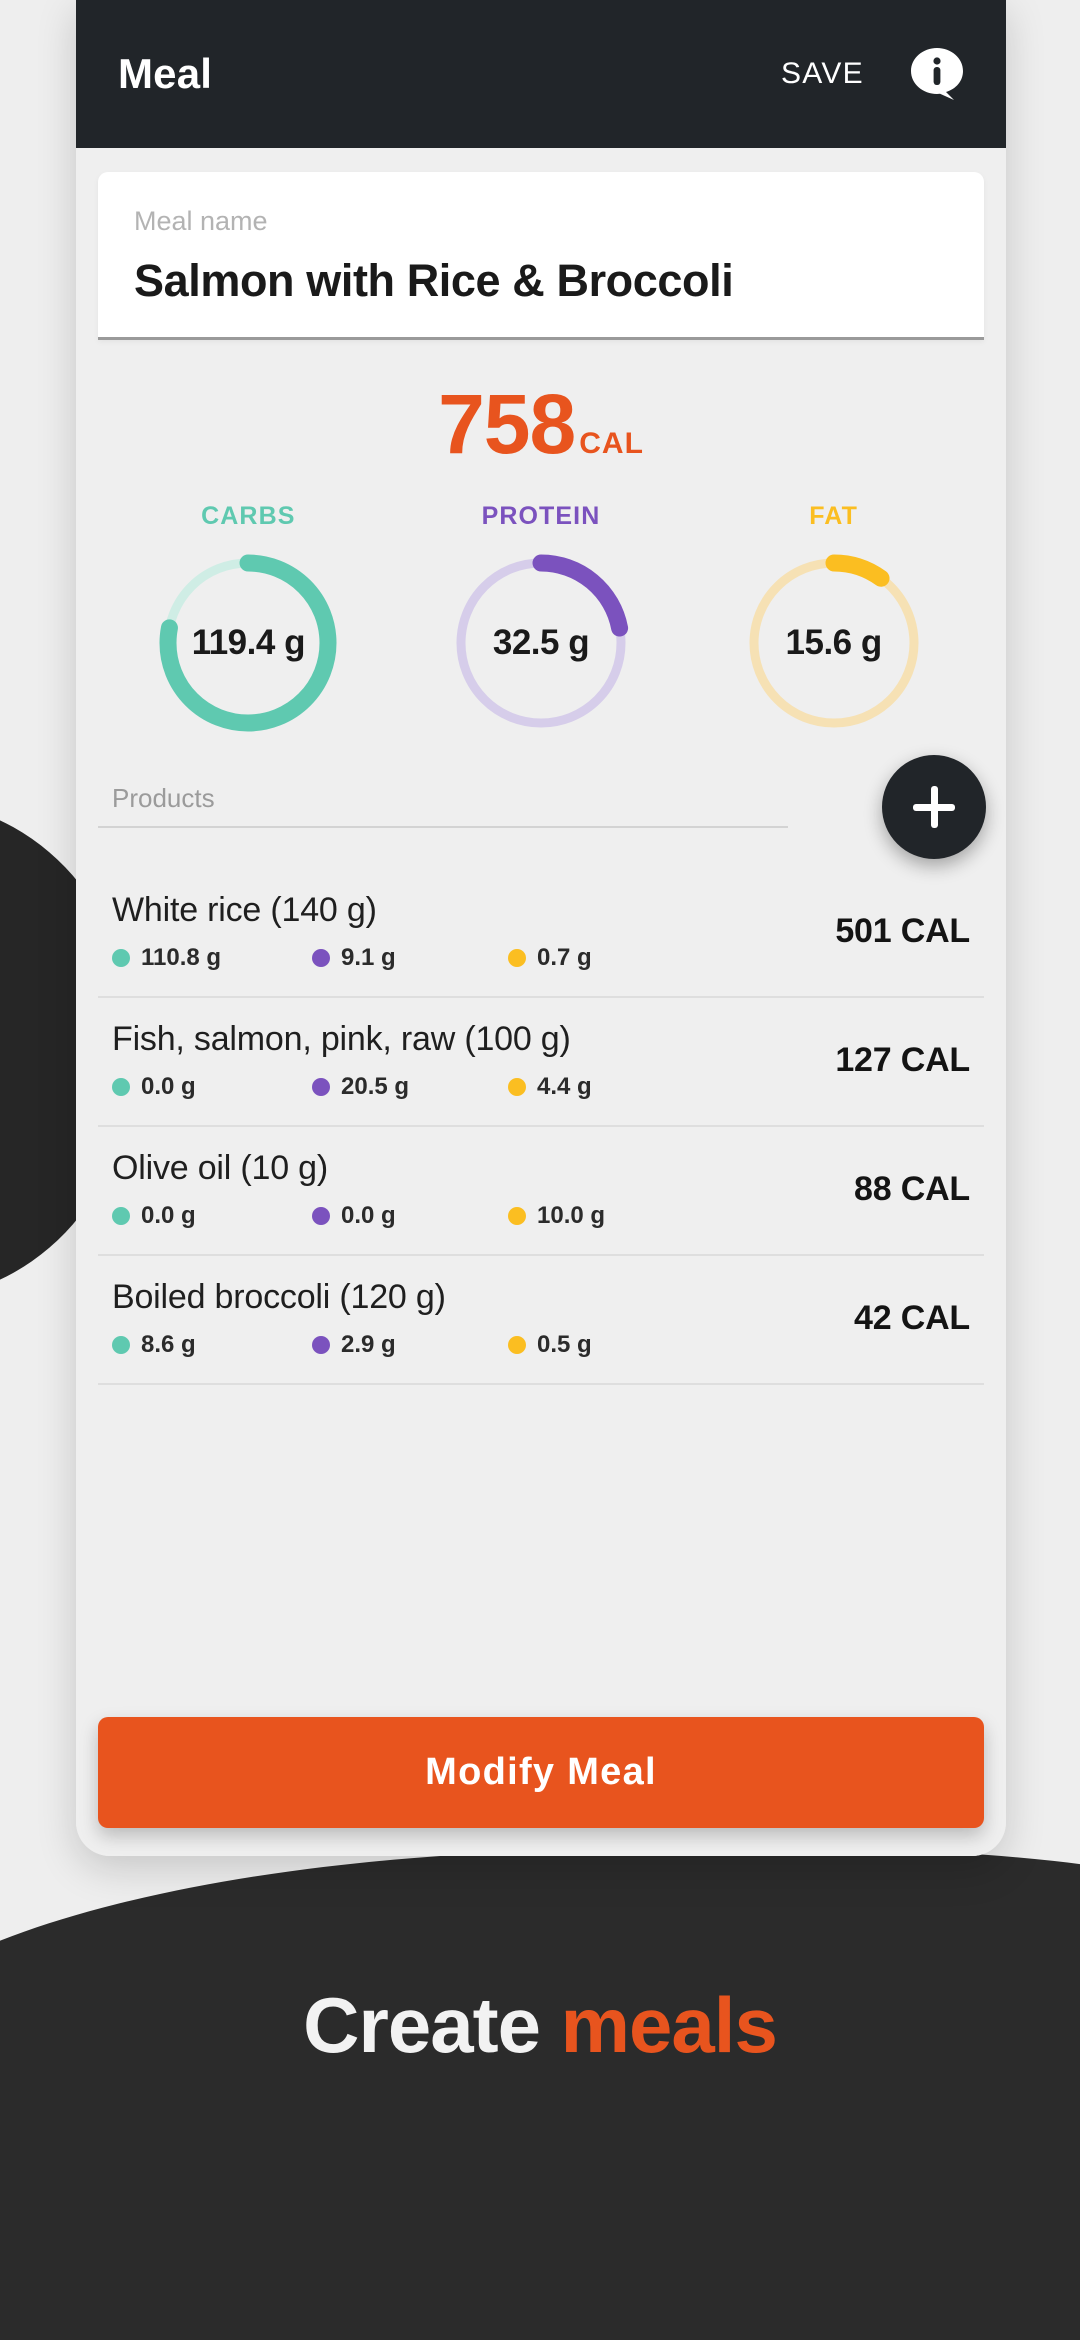  I want to click on product-protein-value: 0.0 g, so click(368, 1215).